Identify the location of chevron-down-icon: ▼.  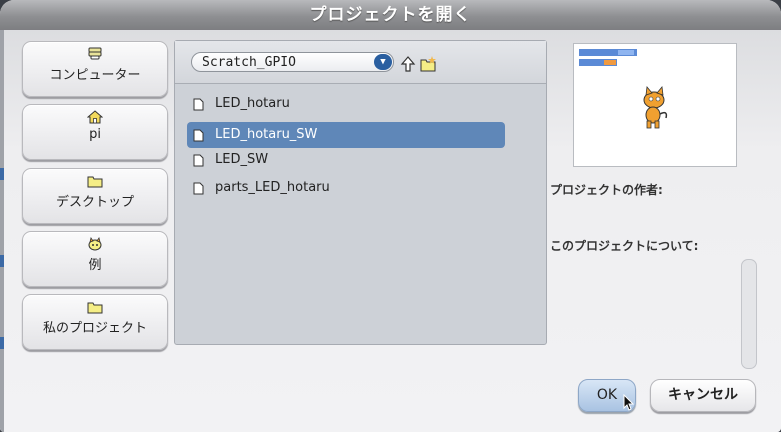
(383, 62).